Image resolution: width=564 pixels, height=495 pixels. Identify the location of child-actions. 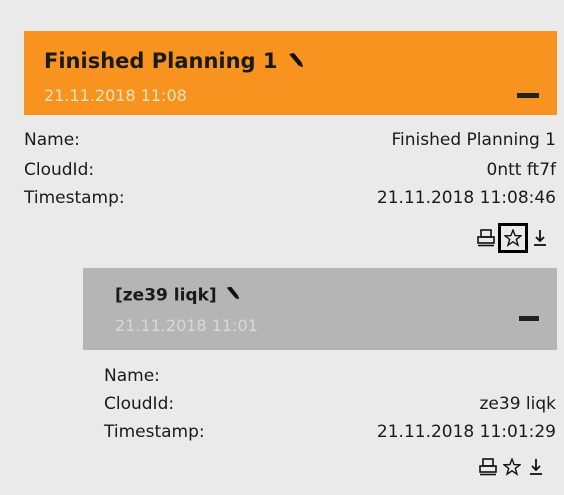
(512, 467).